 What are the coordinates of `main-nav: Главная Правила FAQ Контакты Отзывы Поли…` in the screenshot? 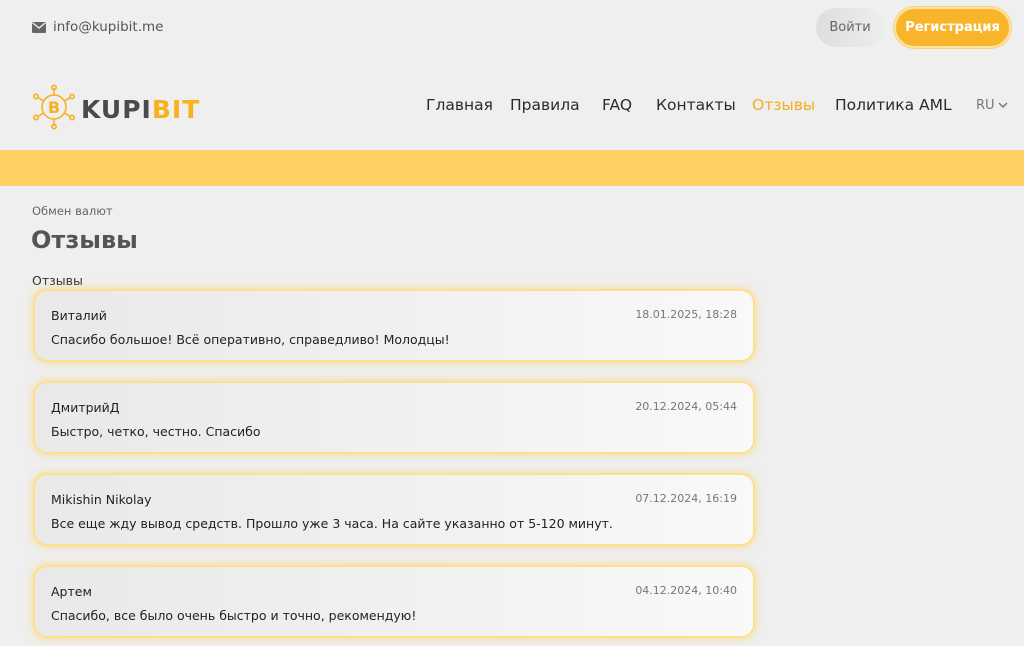 It's located at (689, 105).